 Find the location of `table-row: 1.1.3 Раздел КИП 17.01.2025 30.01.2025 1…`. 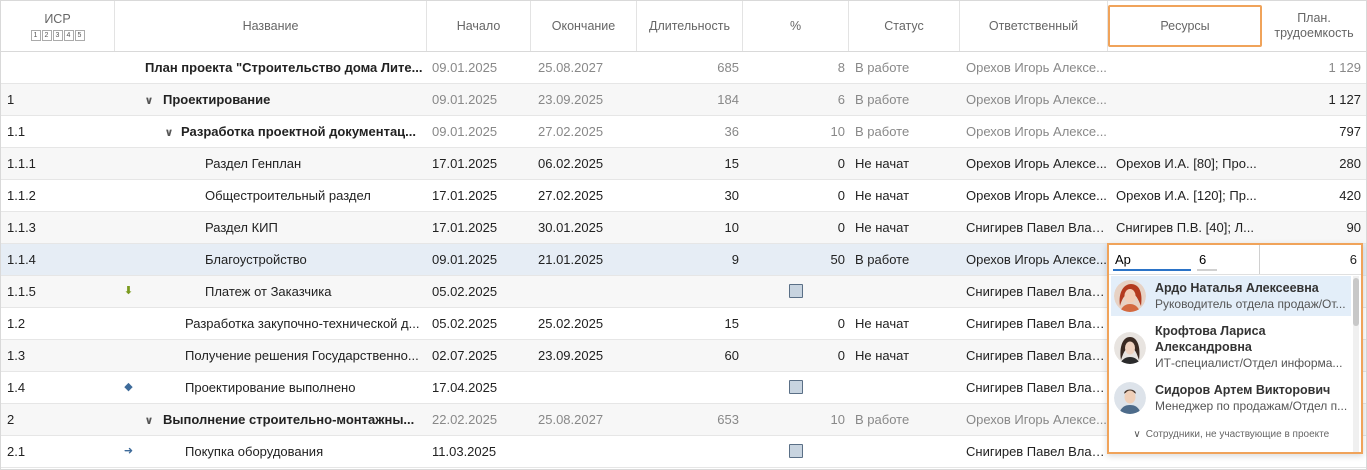

table-row: 1.1.3 Раздел КИП 17.01.2025 30.01.2025 1… is located at coordinates (683, 228).